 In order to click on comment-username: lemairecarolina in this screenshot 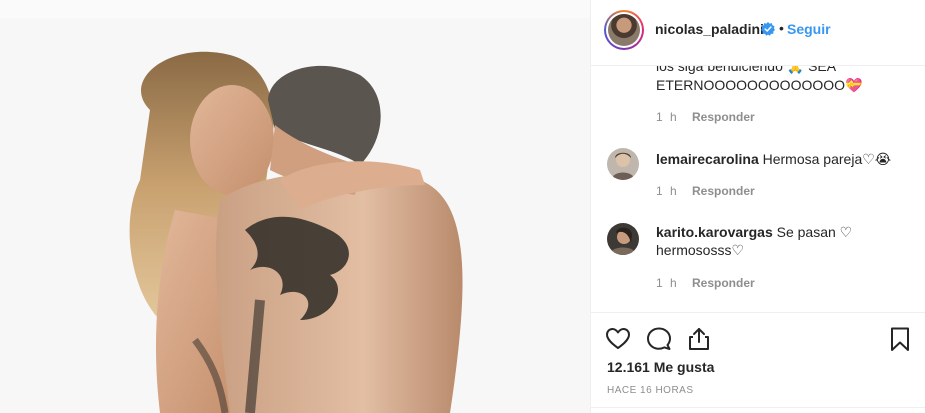, I will do `click(707, 159)`.